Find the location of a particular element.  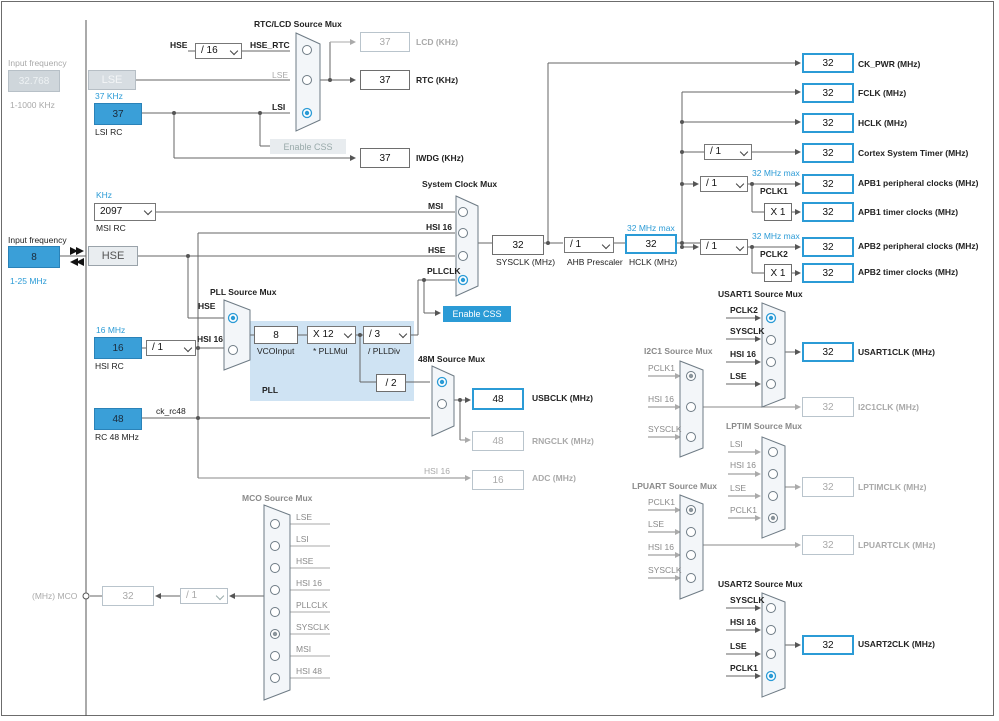

lpuart-input-2: HSI 16 is located at coordinates (661, 547).